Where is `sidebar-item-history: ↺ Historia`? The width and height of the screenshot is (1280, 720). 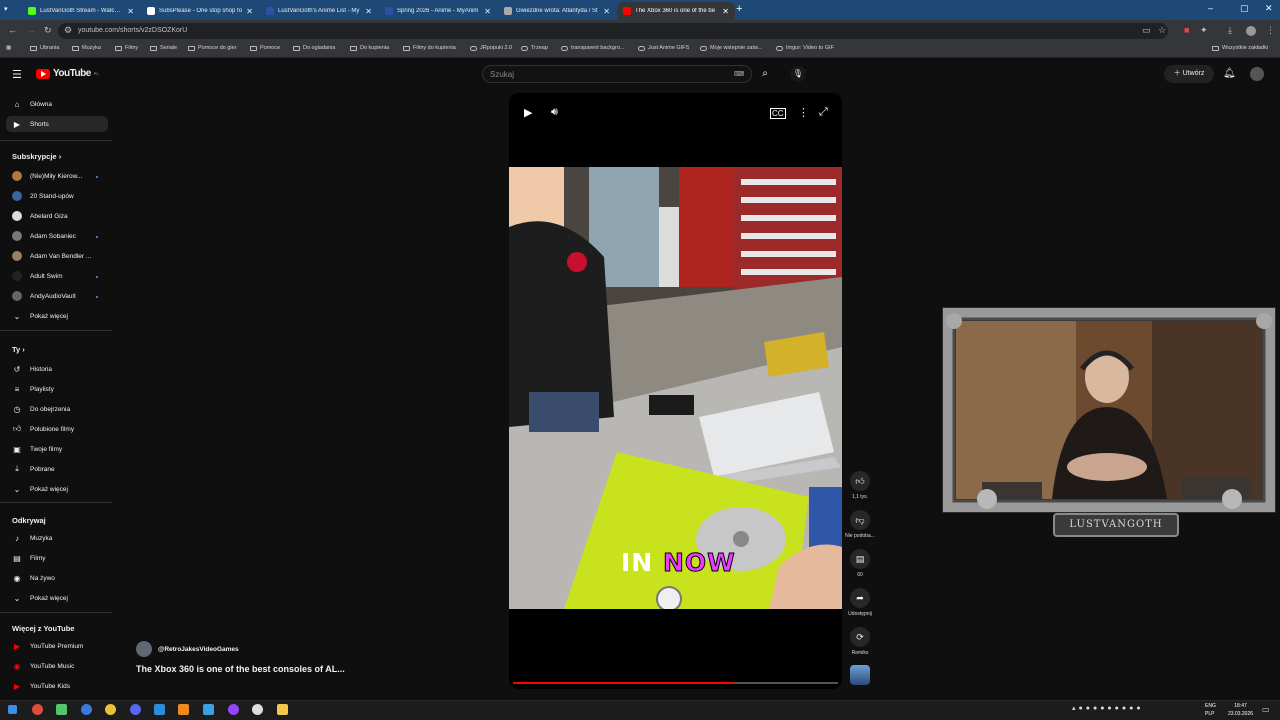 sidebar-item-history: ↺ Historia is located at coordinates (57, 369).